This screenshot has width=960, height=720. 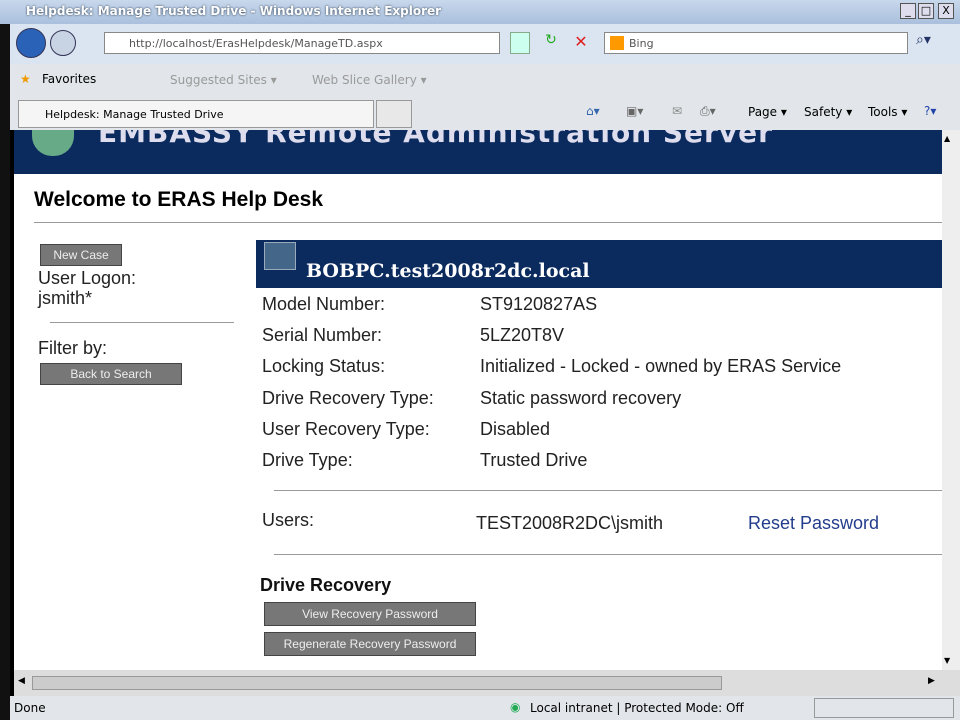 What do you see at coordinates (947, 138) in the screenshot?
I see `scroll-up-icon: ▲` at bounding box center [947, 138].